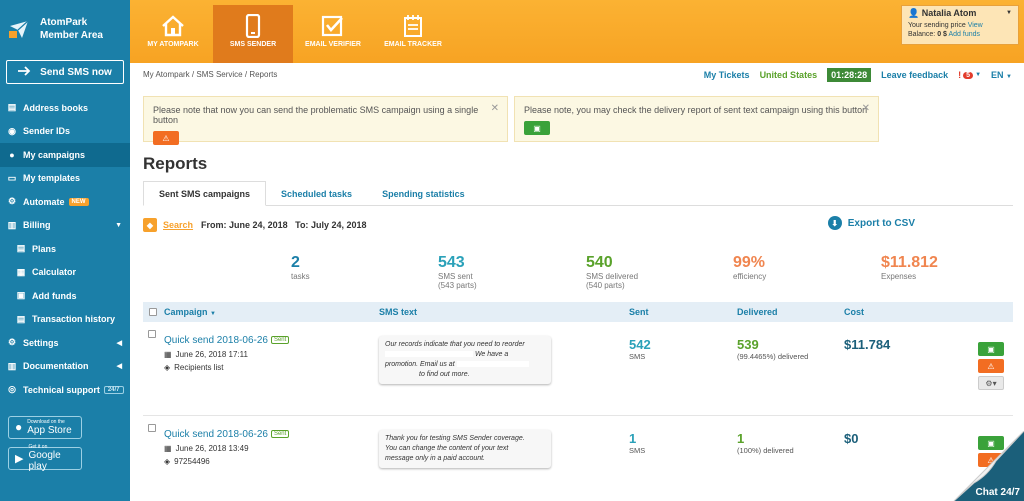  Describe the element at coordinates (19, 29) in the screenshot. I see `atompark-logo-icon` at that location.